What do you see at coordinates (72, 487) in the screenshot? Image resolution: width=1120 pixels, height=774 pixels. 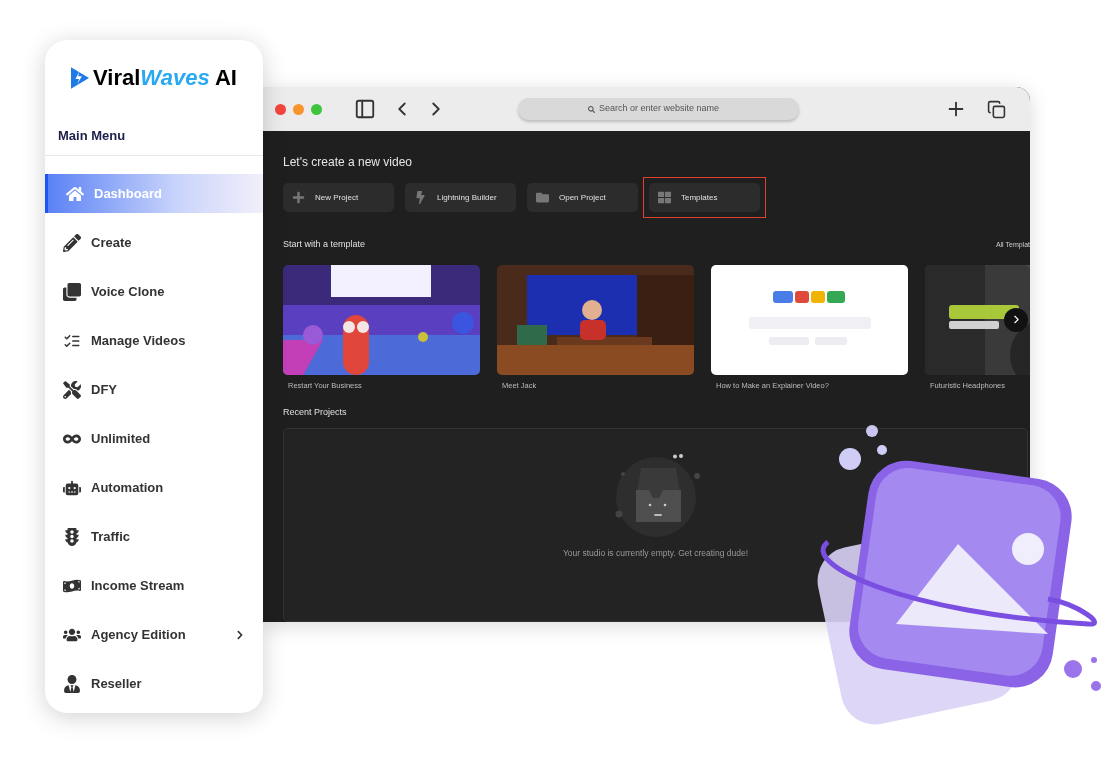 I see `robot-icon` at bounding box center [72, 487].